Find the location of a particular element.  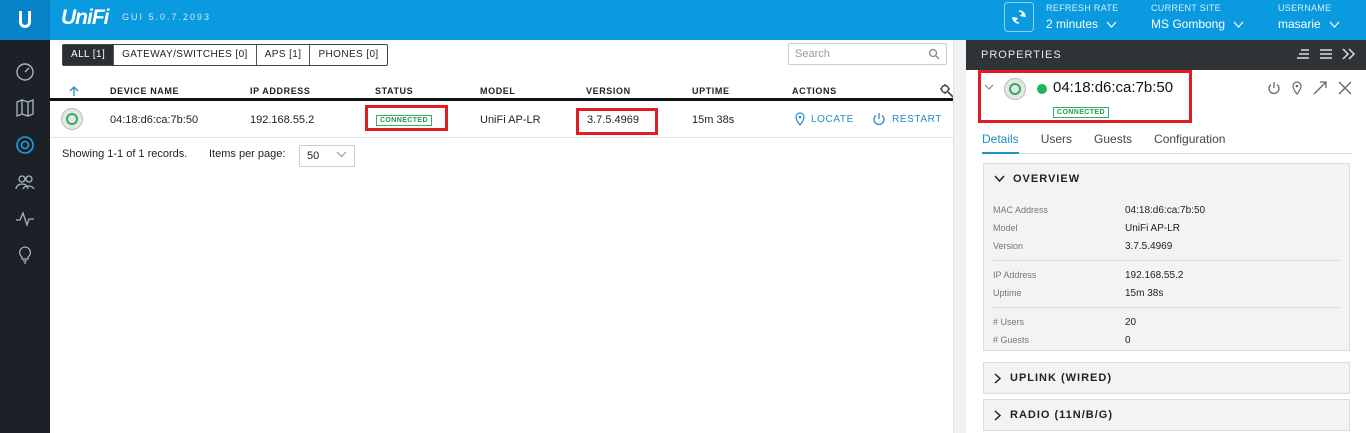

column-version: VERSION is located at coordinates (608, 91).